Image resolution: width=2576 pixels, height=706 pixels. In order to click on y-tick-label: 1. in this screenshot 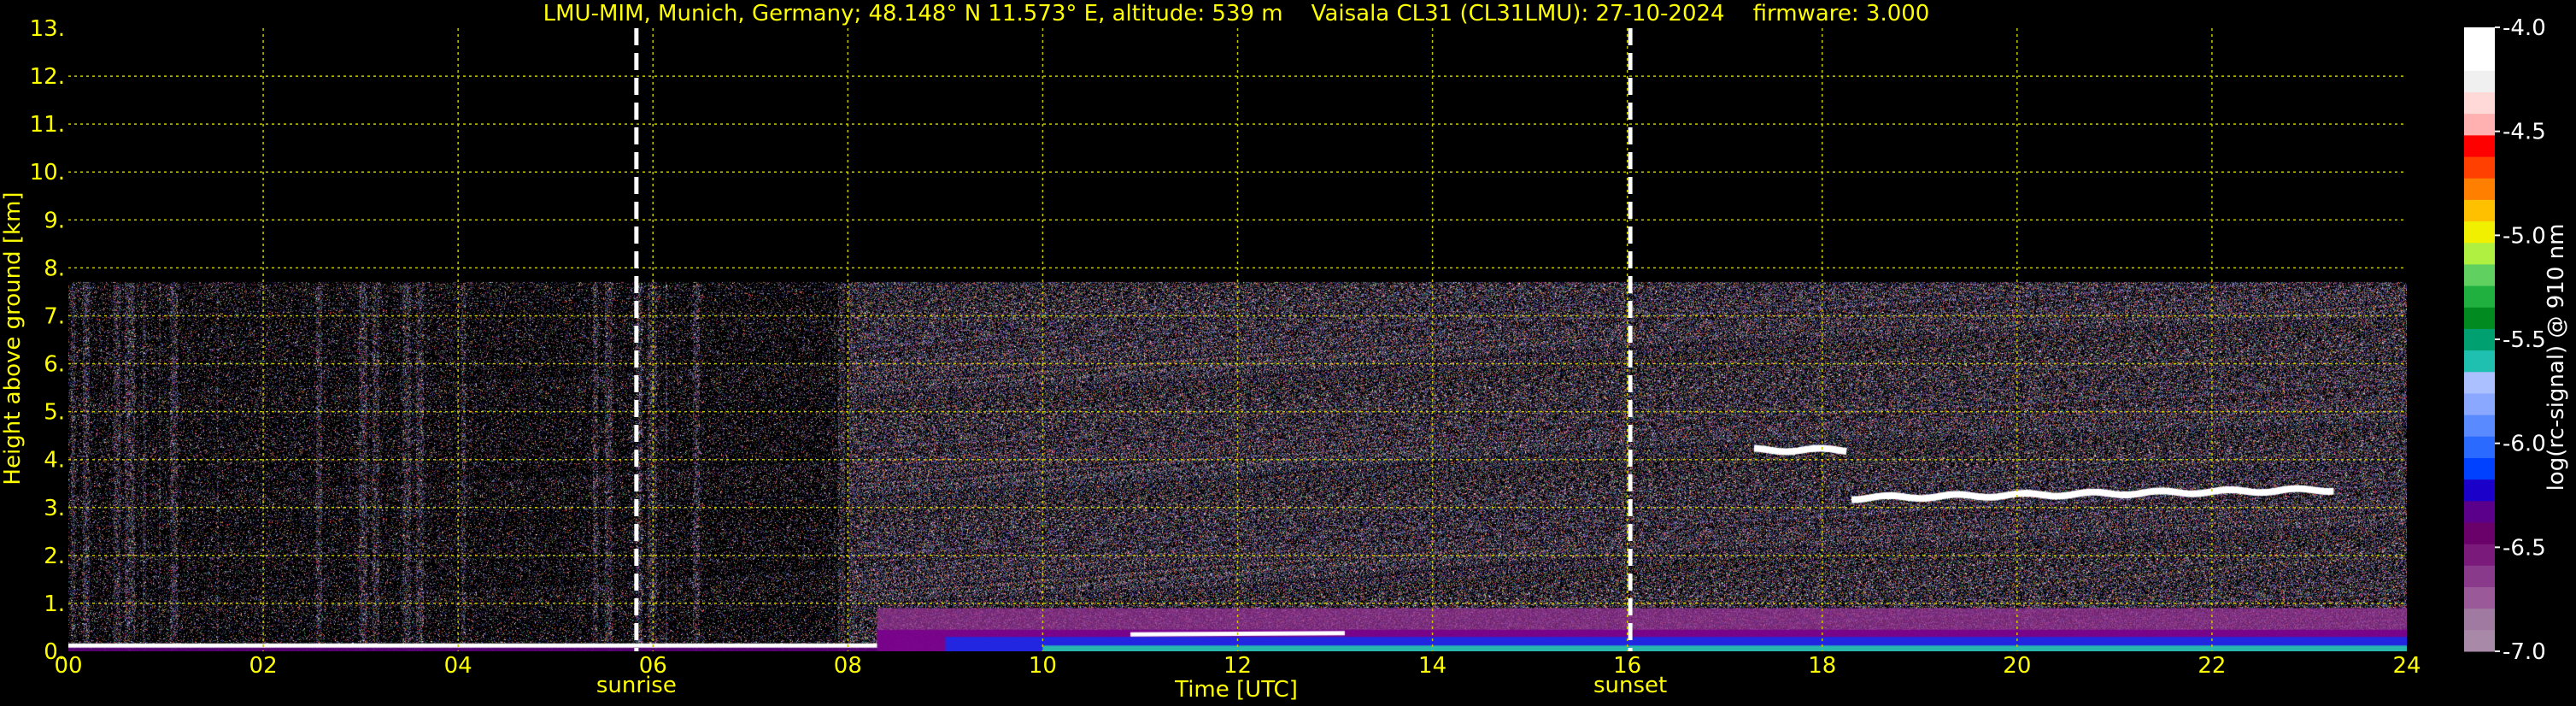, I will do `click(54, 604)`.